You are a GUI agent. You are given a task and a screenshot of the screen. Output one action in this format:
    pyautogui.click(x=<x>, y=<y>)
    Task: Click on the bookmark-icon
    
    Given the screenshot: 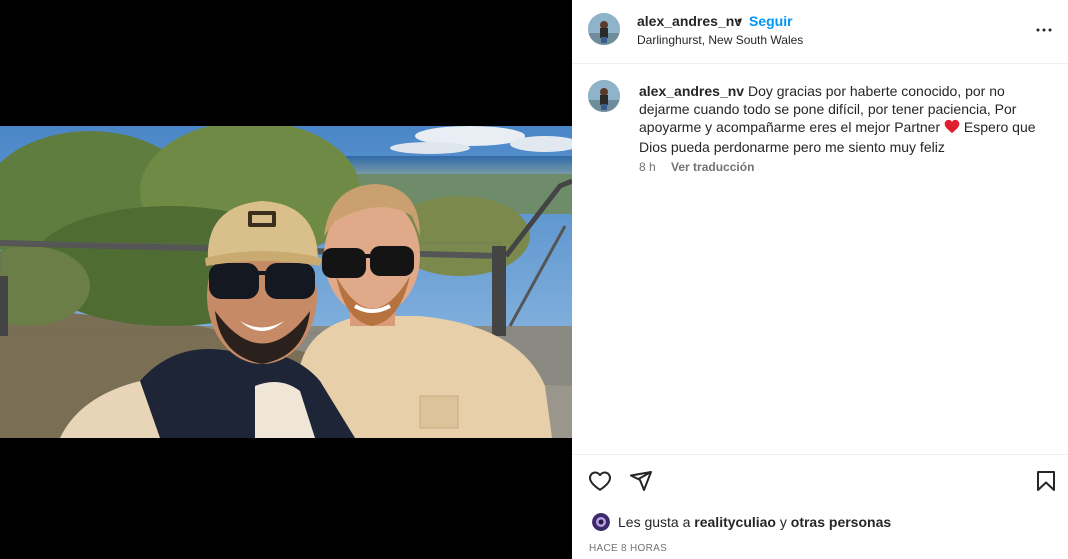 What is the action you would take?
    pyautogui.click(x=1046, y=481)
    